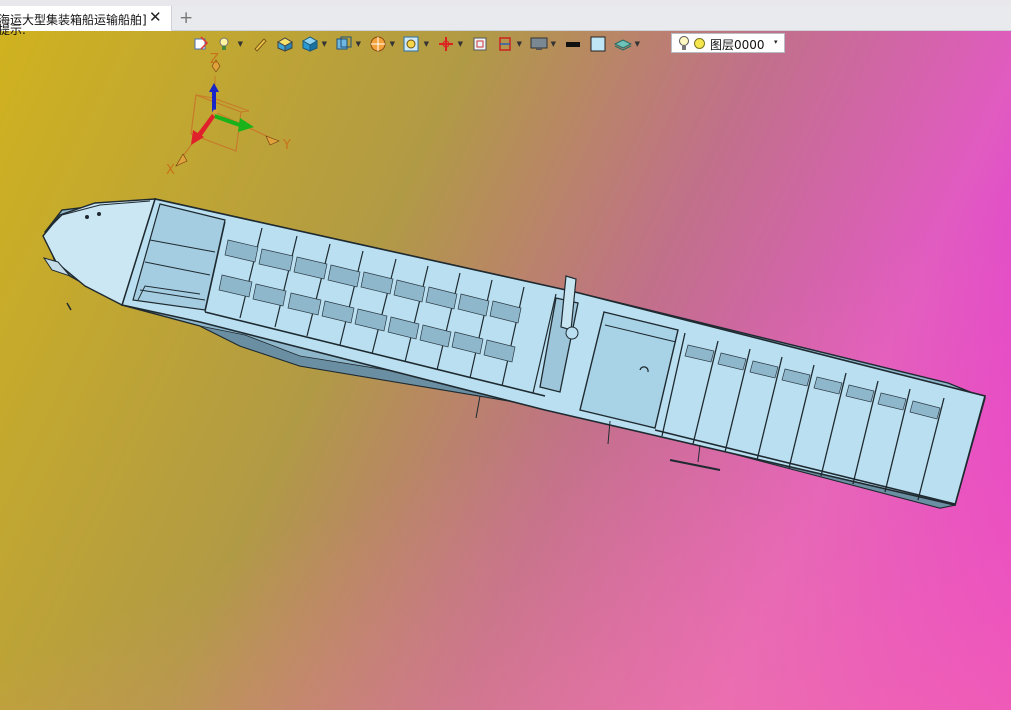 Image resolution: width=1011 pixels, height=710 pixels. I want to click on layer-stack-icon: ▼, so click(626, 44).